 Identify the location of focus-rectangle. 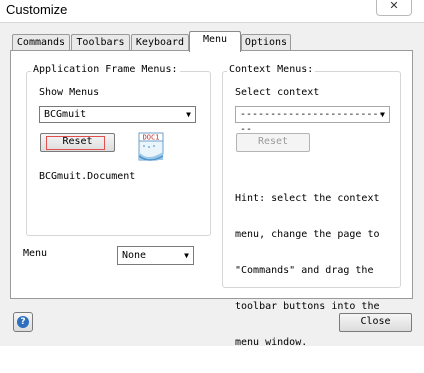
(75, 143).